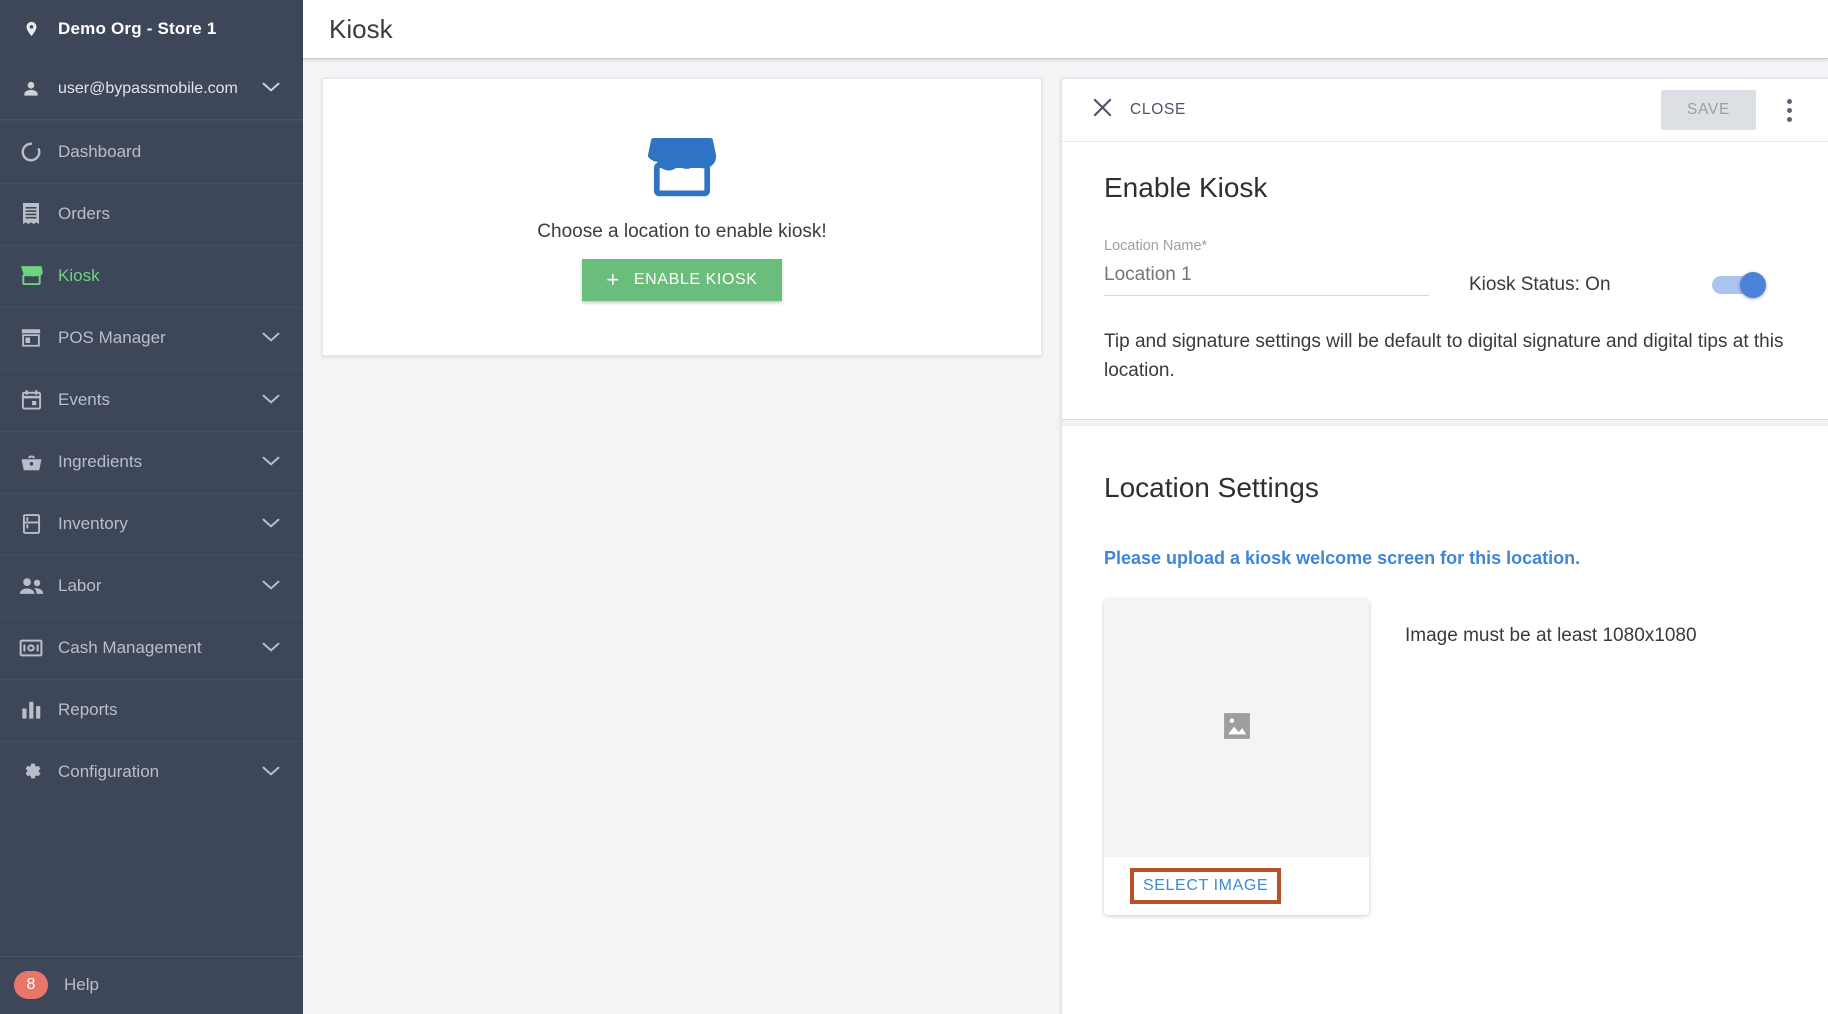 This screenshot has height=1014, width=1828. I want to click on save-button: SAVE, so click(1708, 110).